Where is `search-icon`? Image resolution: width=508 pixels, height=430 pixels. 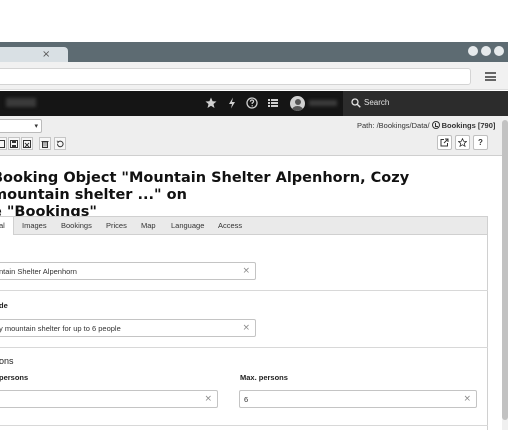
search-icon is located at coordinates (356, 103).